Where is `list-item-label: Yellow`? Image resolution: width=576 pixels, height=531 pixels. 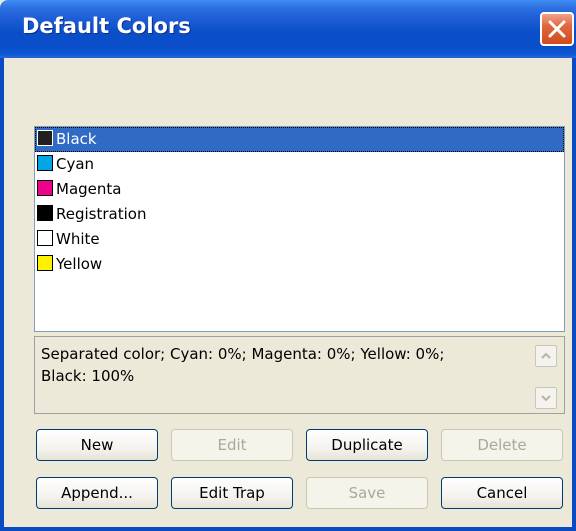
list-item-label: Yellow is located at coordinates (79, 264).